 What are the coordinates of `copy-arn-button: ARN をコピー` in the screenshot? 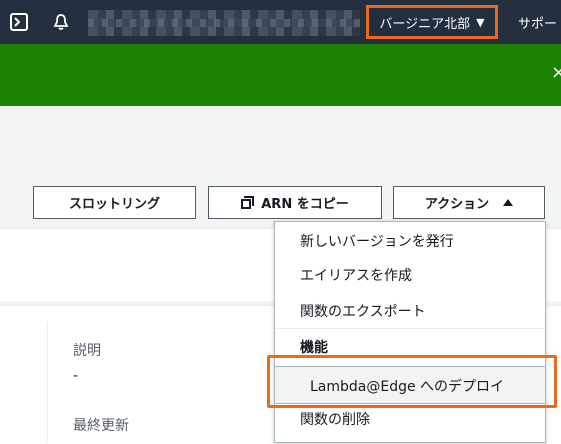 It's located at (295, 202).